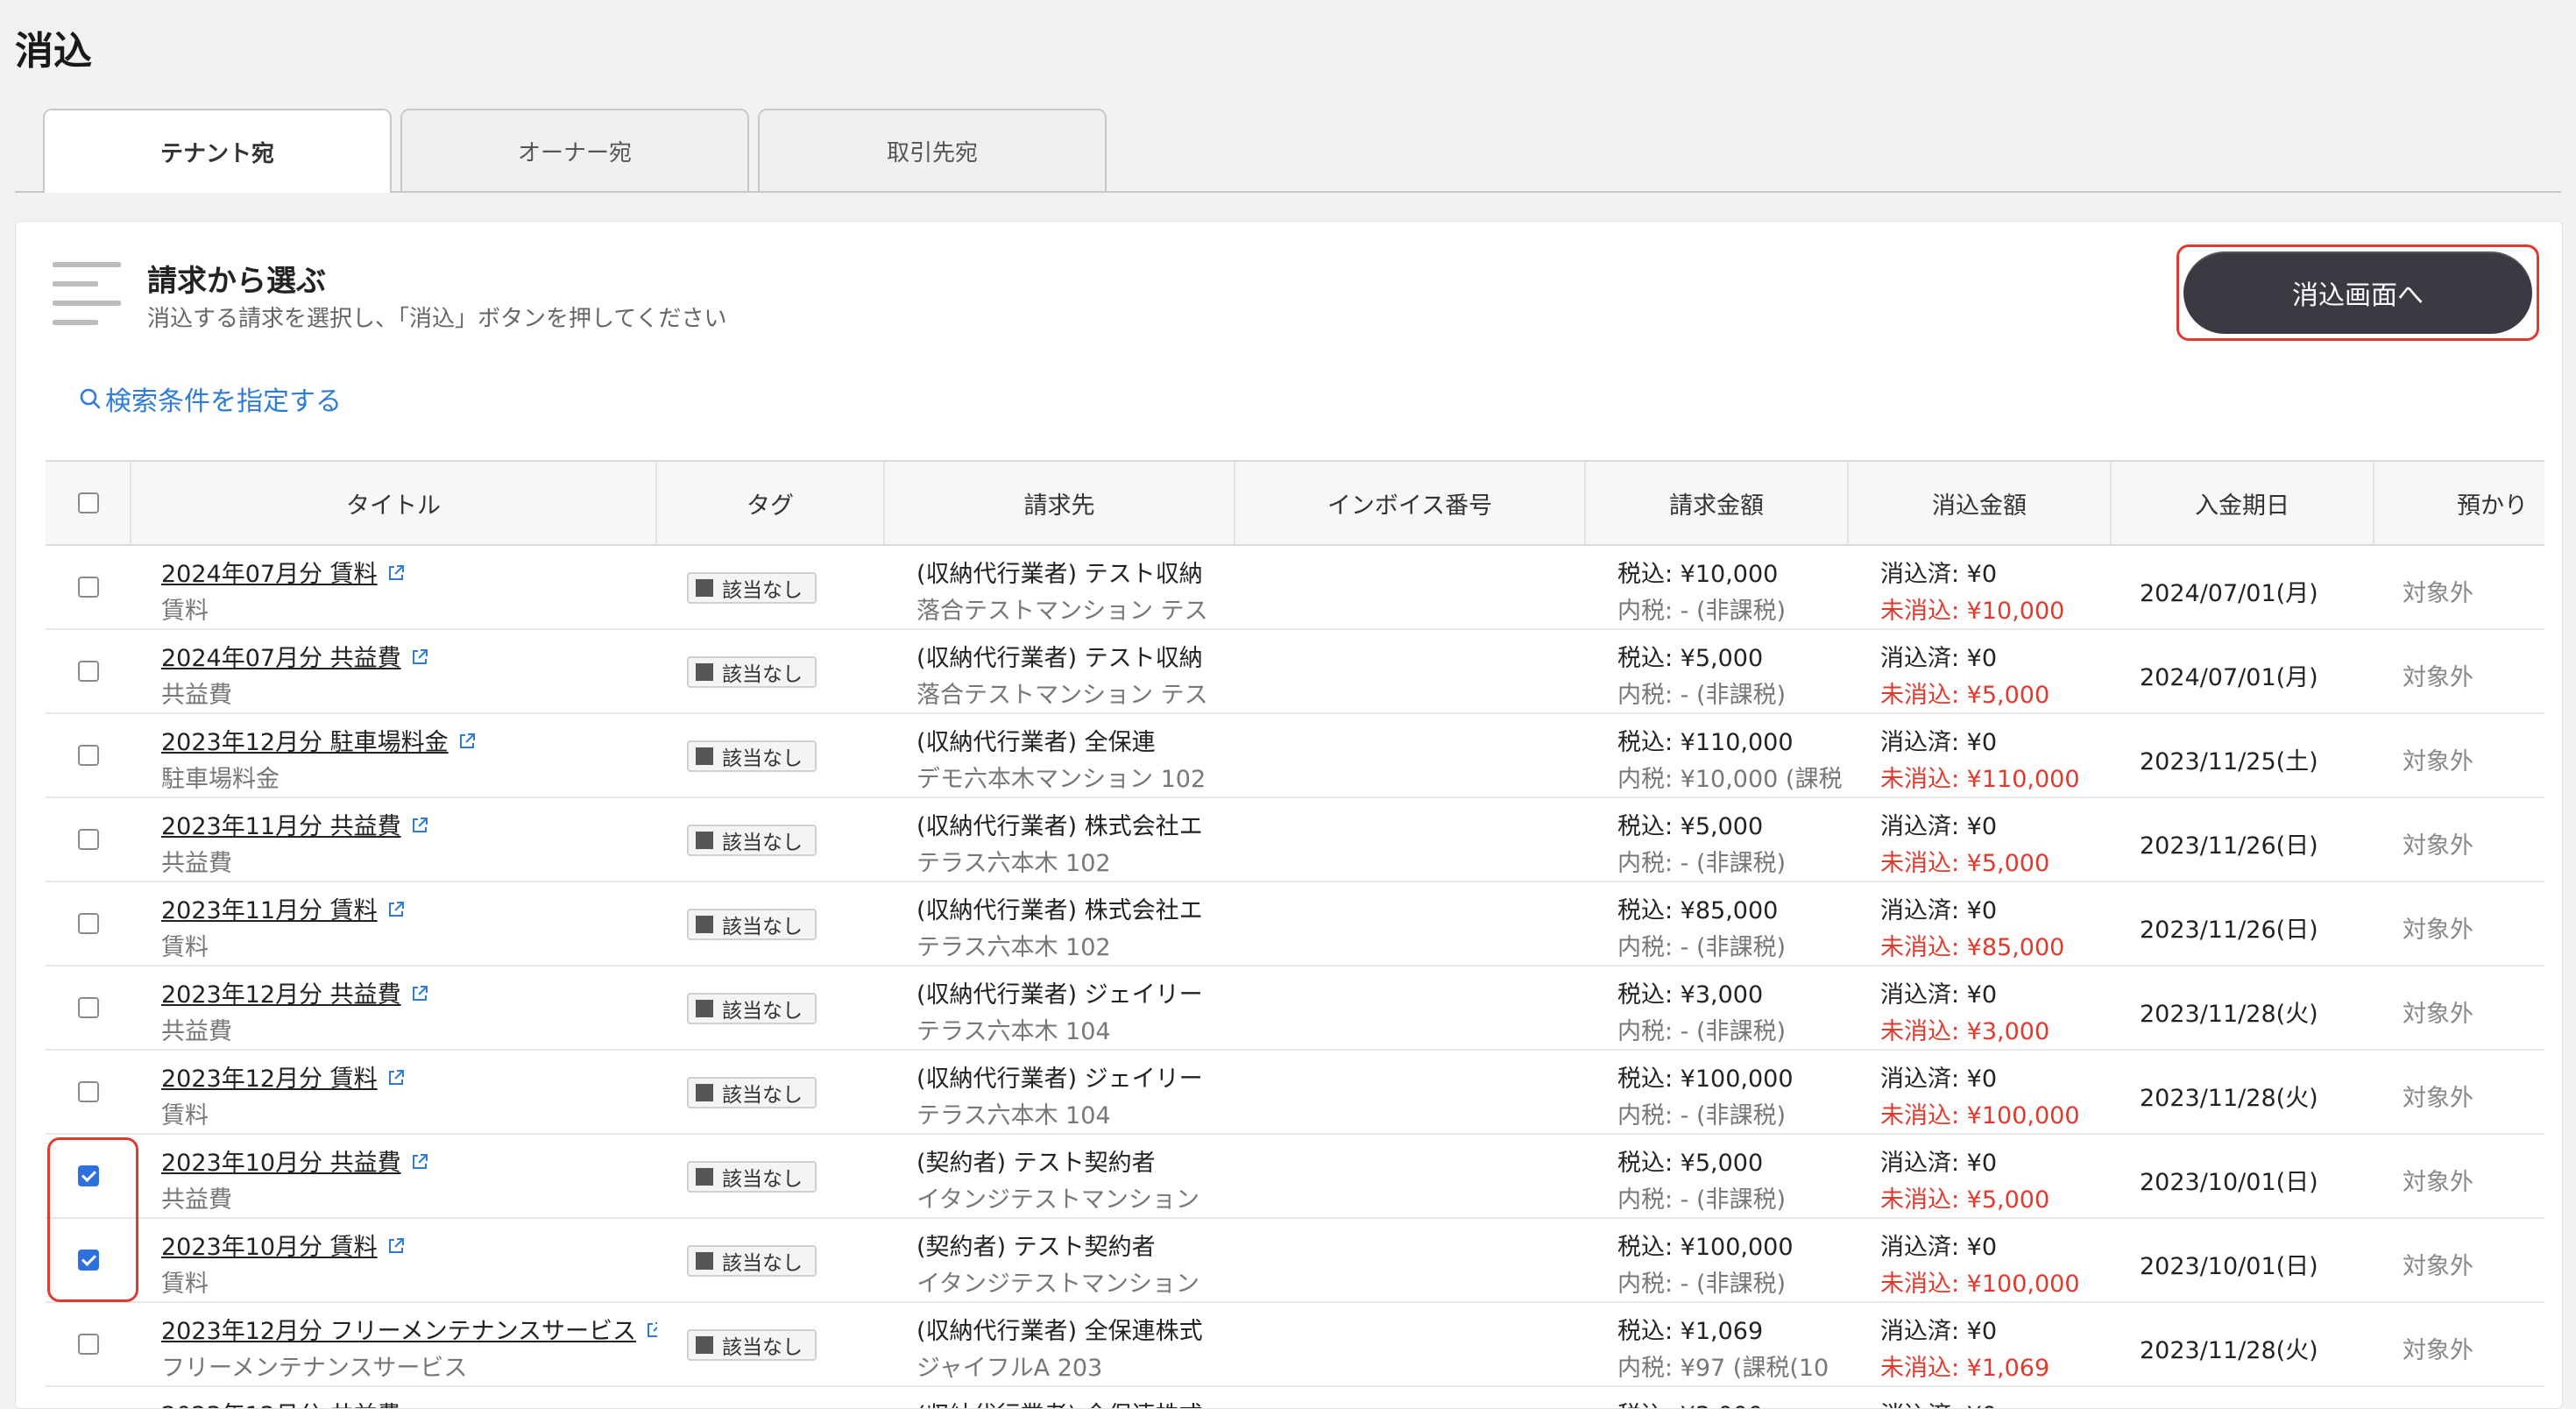  I want to click on header-due-date: 入金期日, so click(2243, 503).